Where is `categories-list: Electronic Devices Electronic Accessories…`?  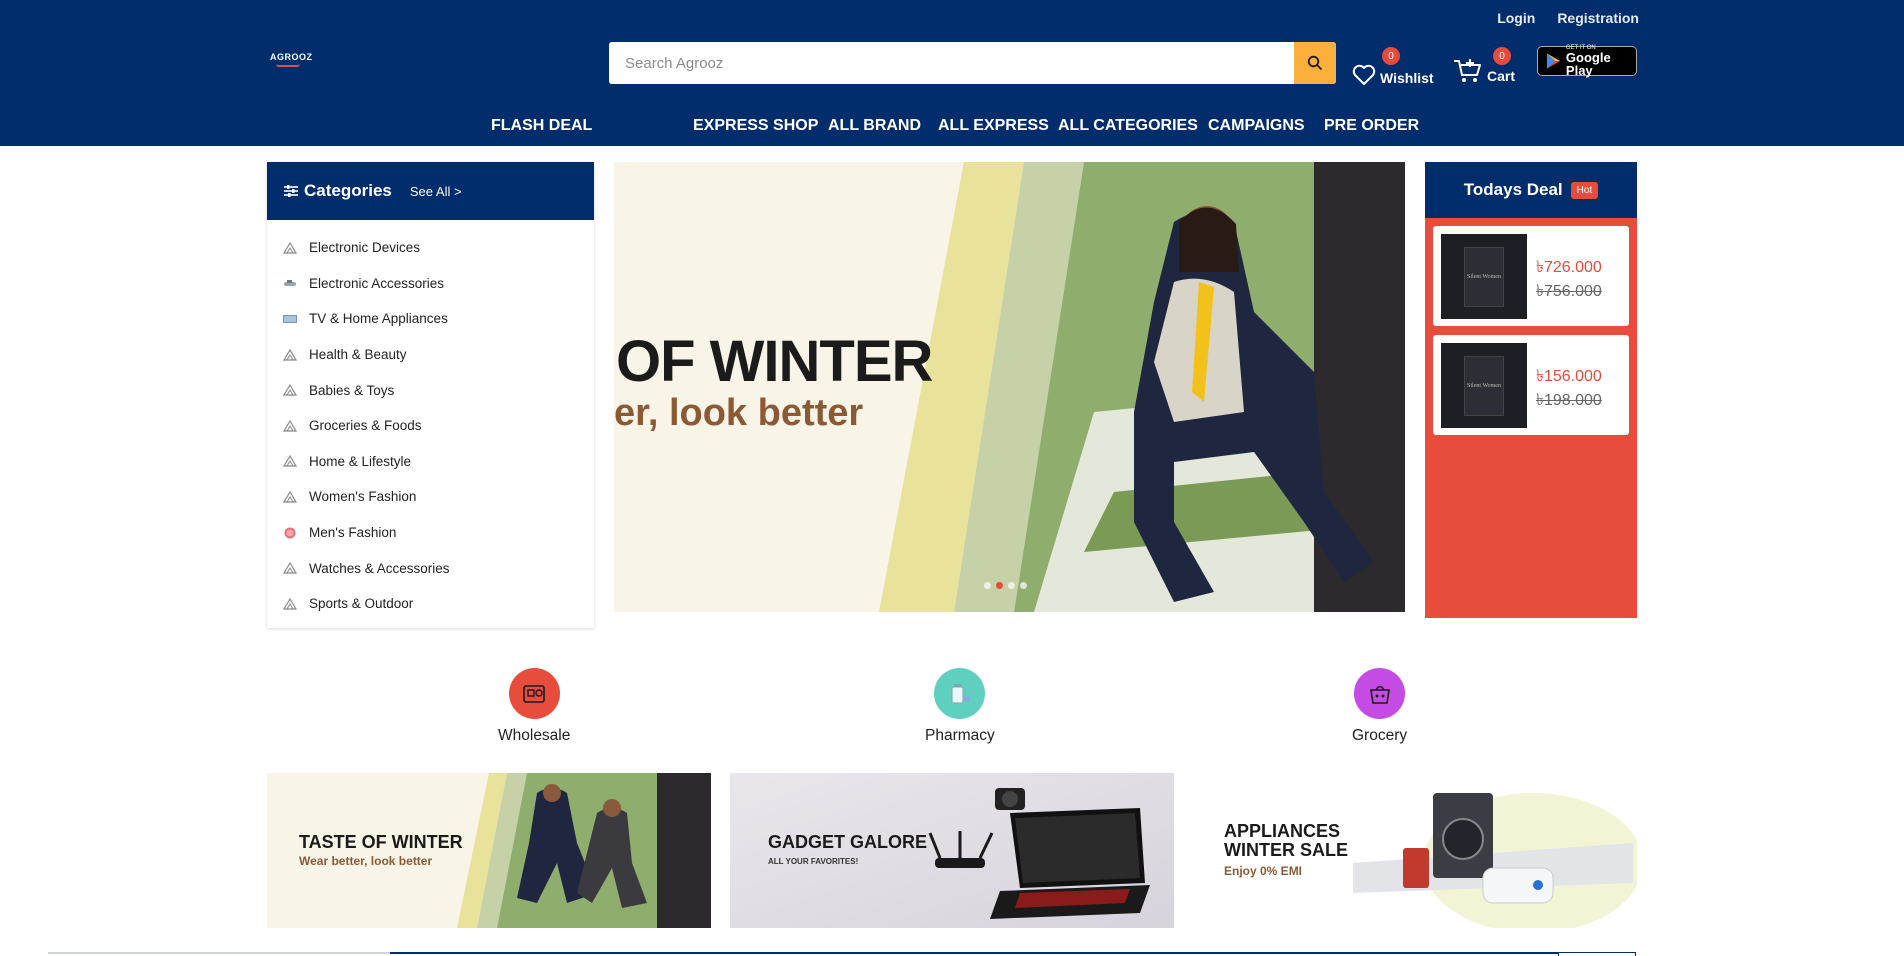
categories-list: Electronic Devices Electronic Accessories… is located at coordinates (430, 421).